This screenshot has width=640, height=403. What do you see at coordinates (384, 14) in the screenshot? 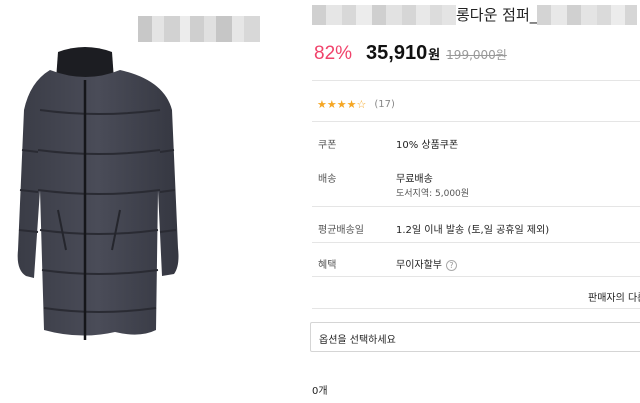
I see `blurred-title-prefix` at bounding box center [384, 14].